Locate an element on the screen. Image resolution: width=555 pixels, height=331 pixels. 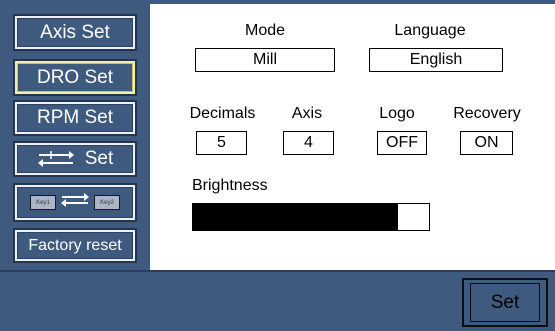
io-set-button: Set is located at coordinates (75, 159).